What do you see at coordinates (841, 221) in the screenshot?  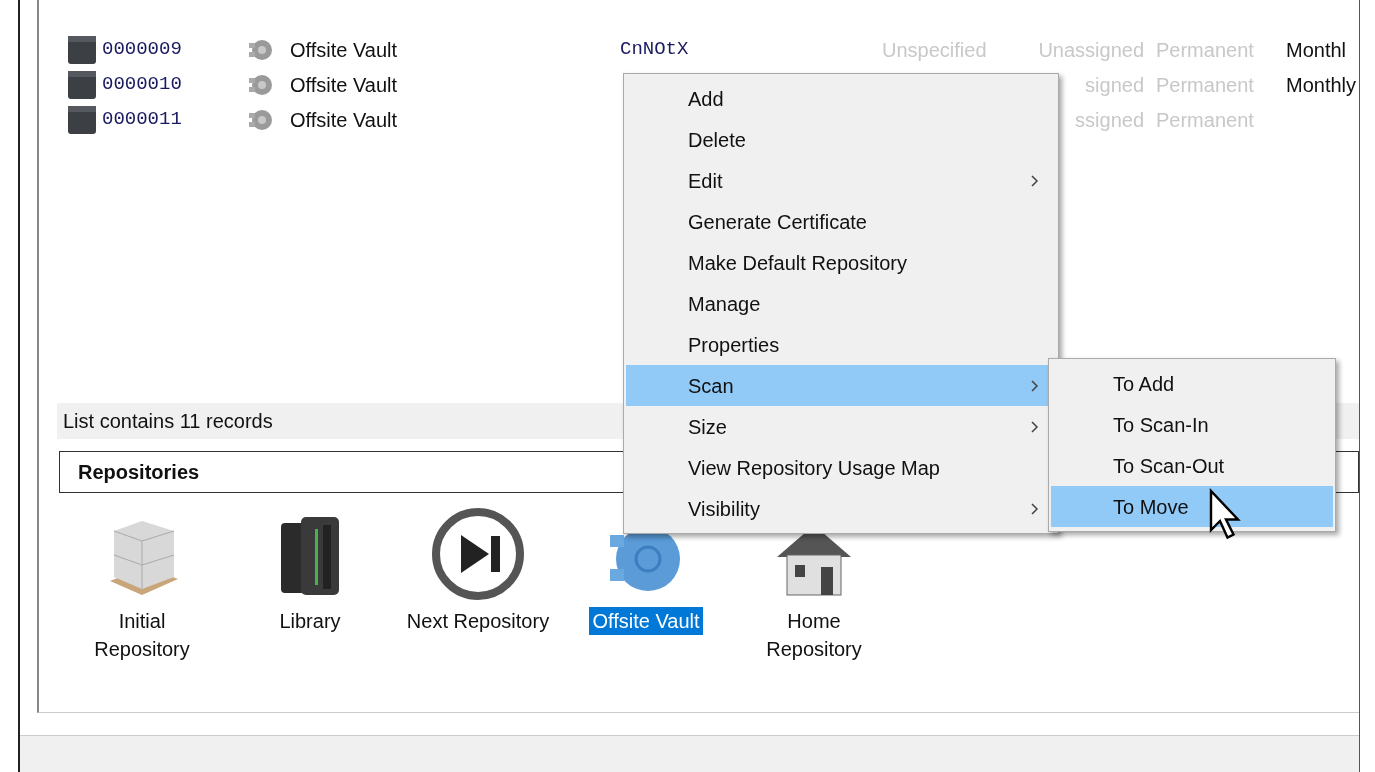 I see `menu-item: Generate Certificate` at bounding box center [841, 221].